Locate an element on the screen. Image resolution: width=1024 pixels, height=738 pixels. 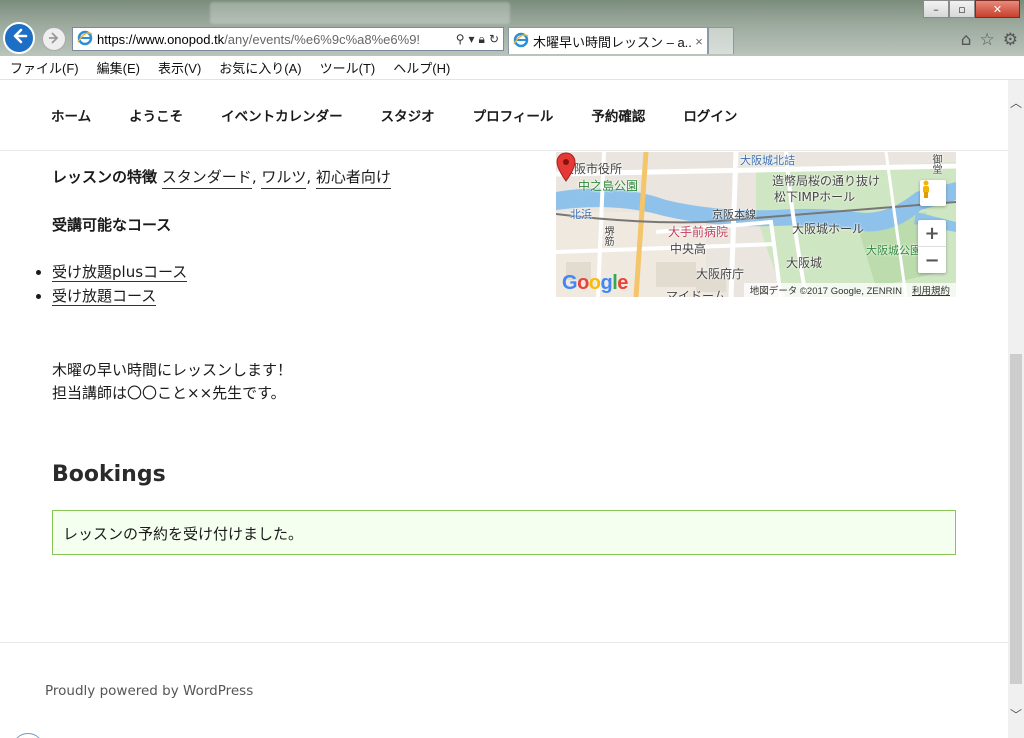
map-label-pref: 大阪府庁 is located at coordinates (720, 274).